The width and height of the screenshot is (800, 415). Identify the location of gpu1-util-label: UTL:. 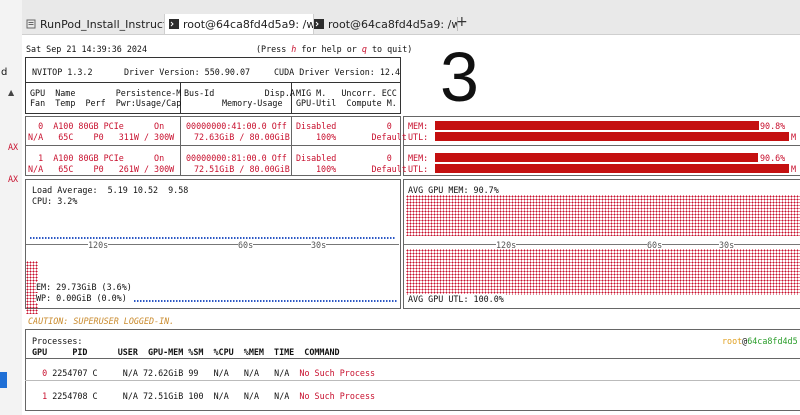
(418, 169).